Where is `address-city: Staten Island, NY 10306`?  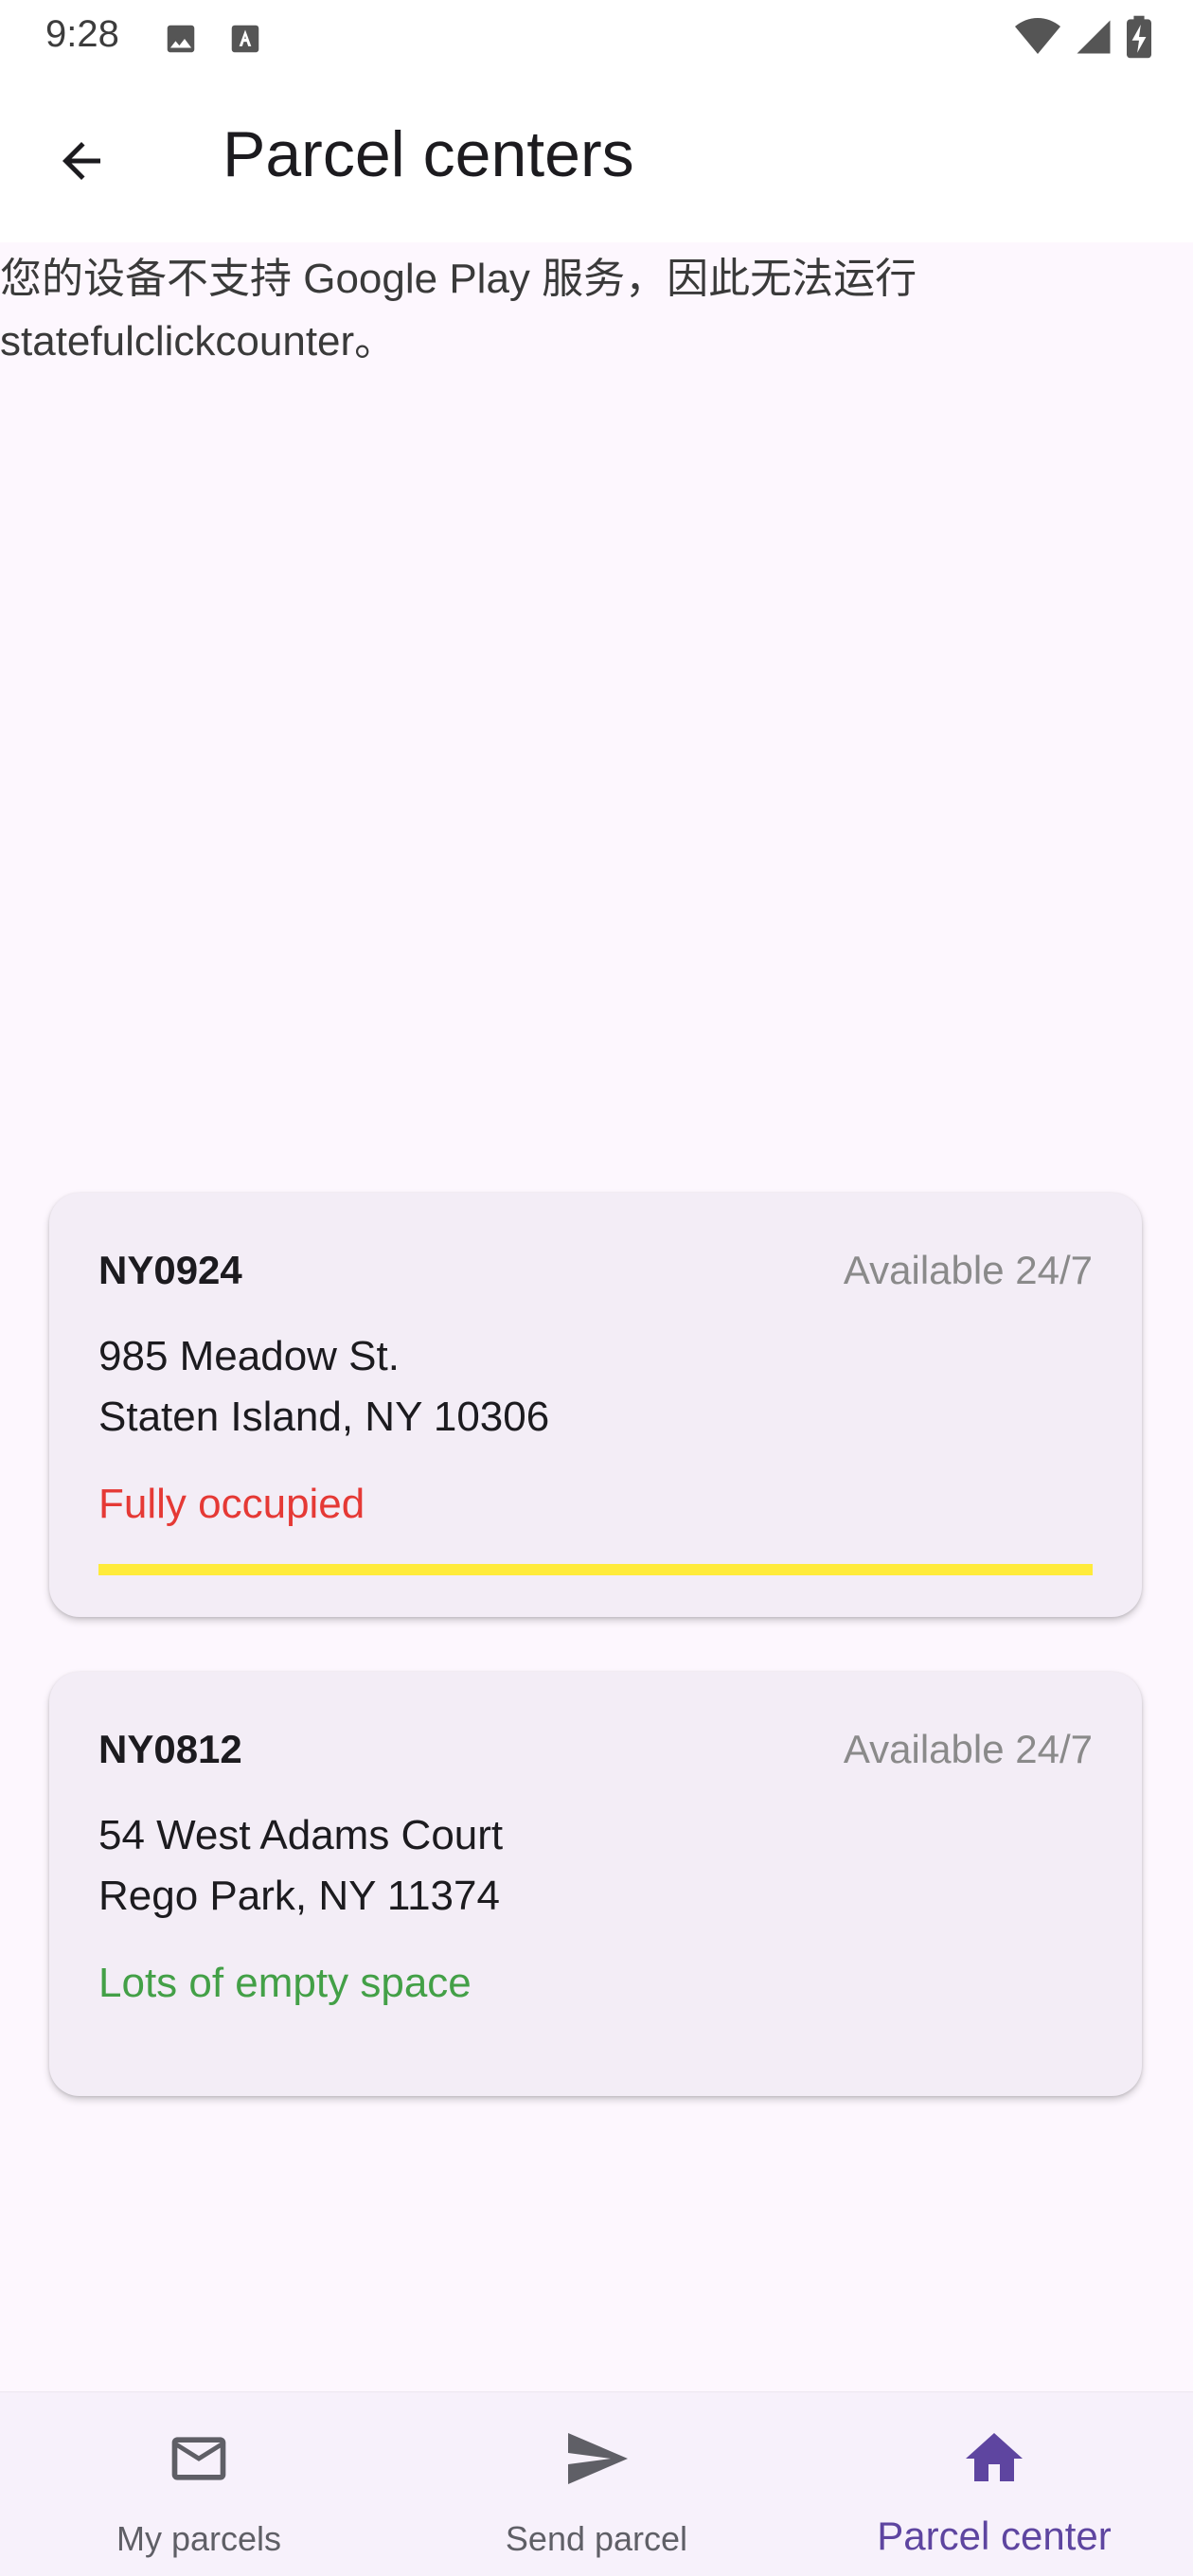 address-city: Staten Island, NY 10306 is located at coordinates (324, 1417).